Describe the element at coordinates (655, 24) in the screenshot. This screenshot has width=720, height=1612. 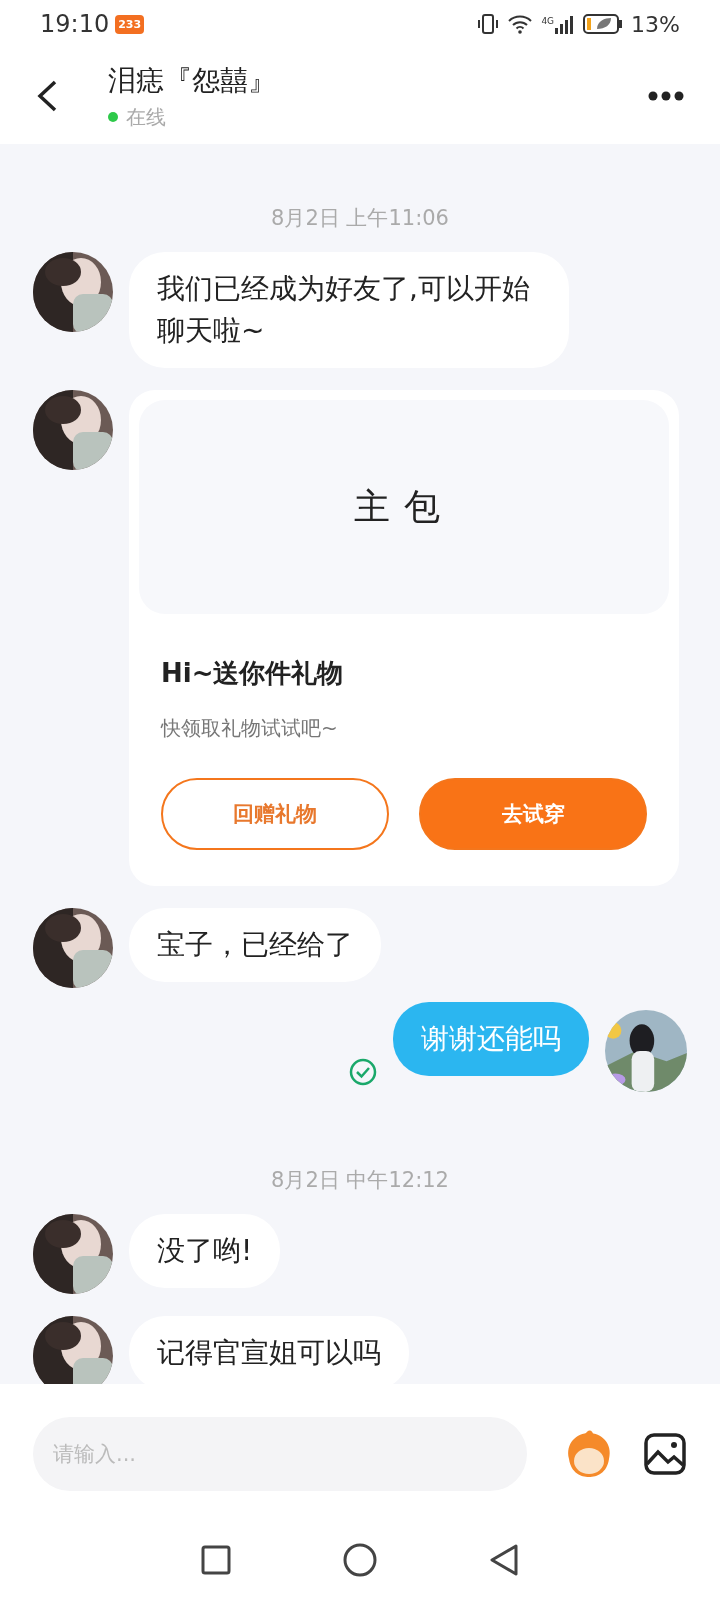
I see `battery-percentage: 13%` at that location.